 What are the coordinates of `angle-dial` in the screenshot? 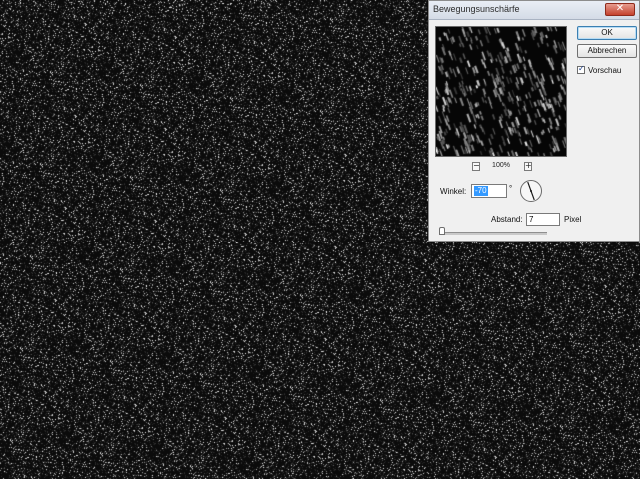 It's located at (531, 191).